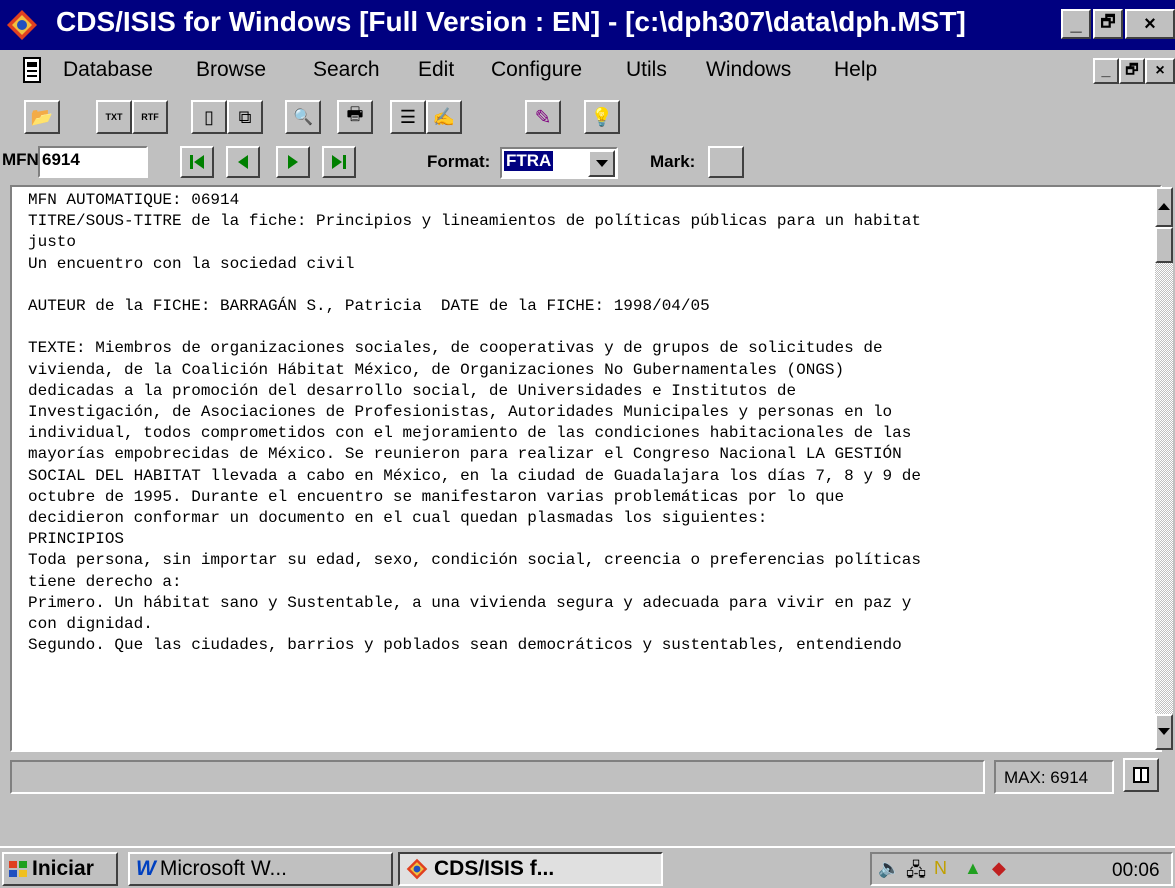 The width and height of the screenshot is (1175, 888). What do you see at coordinates (52, 242) in the screenshot?
I see `record-line: justo` at bounding box center [52, 242].